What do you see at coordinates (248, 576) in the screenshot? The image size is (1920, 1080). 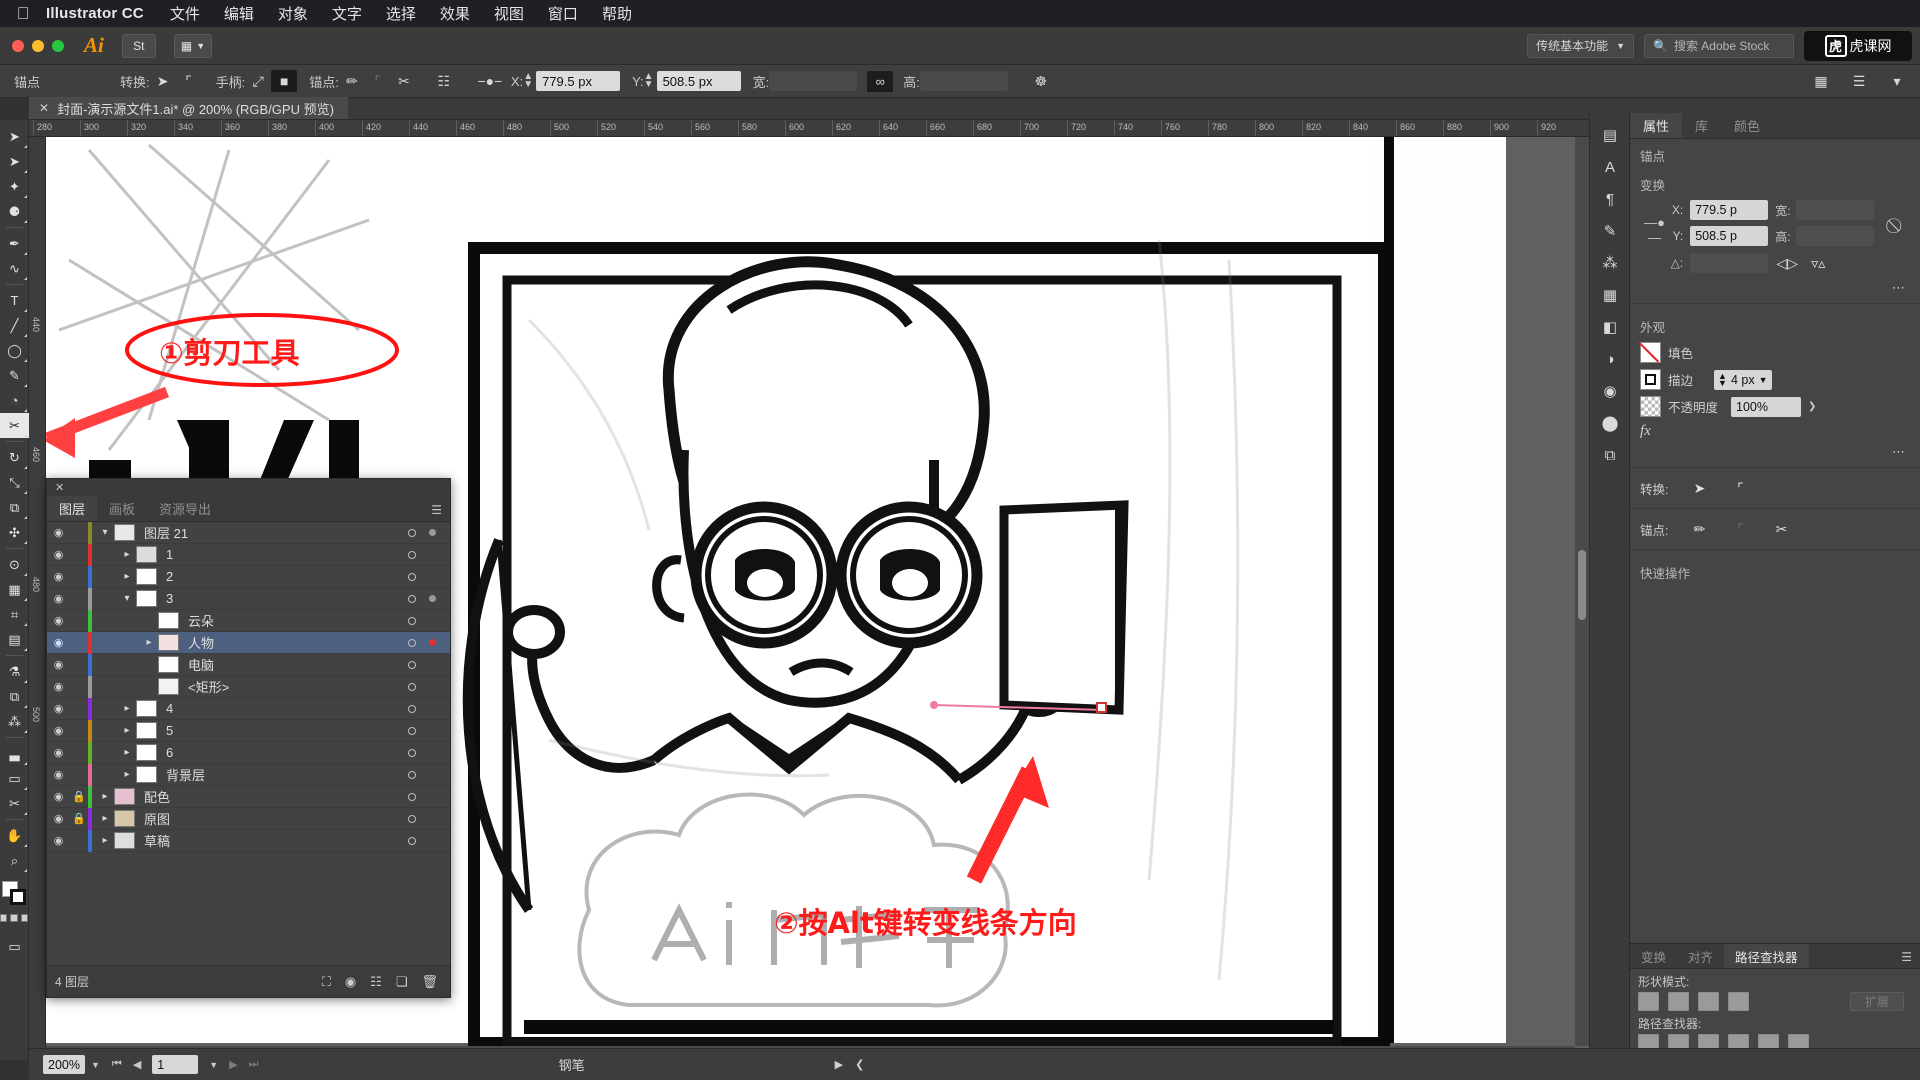 I see `layer-row: ◉ ▸ 2` at bounding box center [248, 576].